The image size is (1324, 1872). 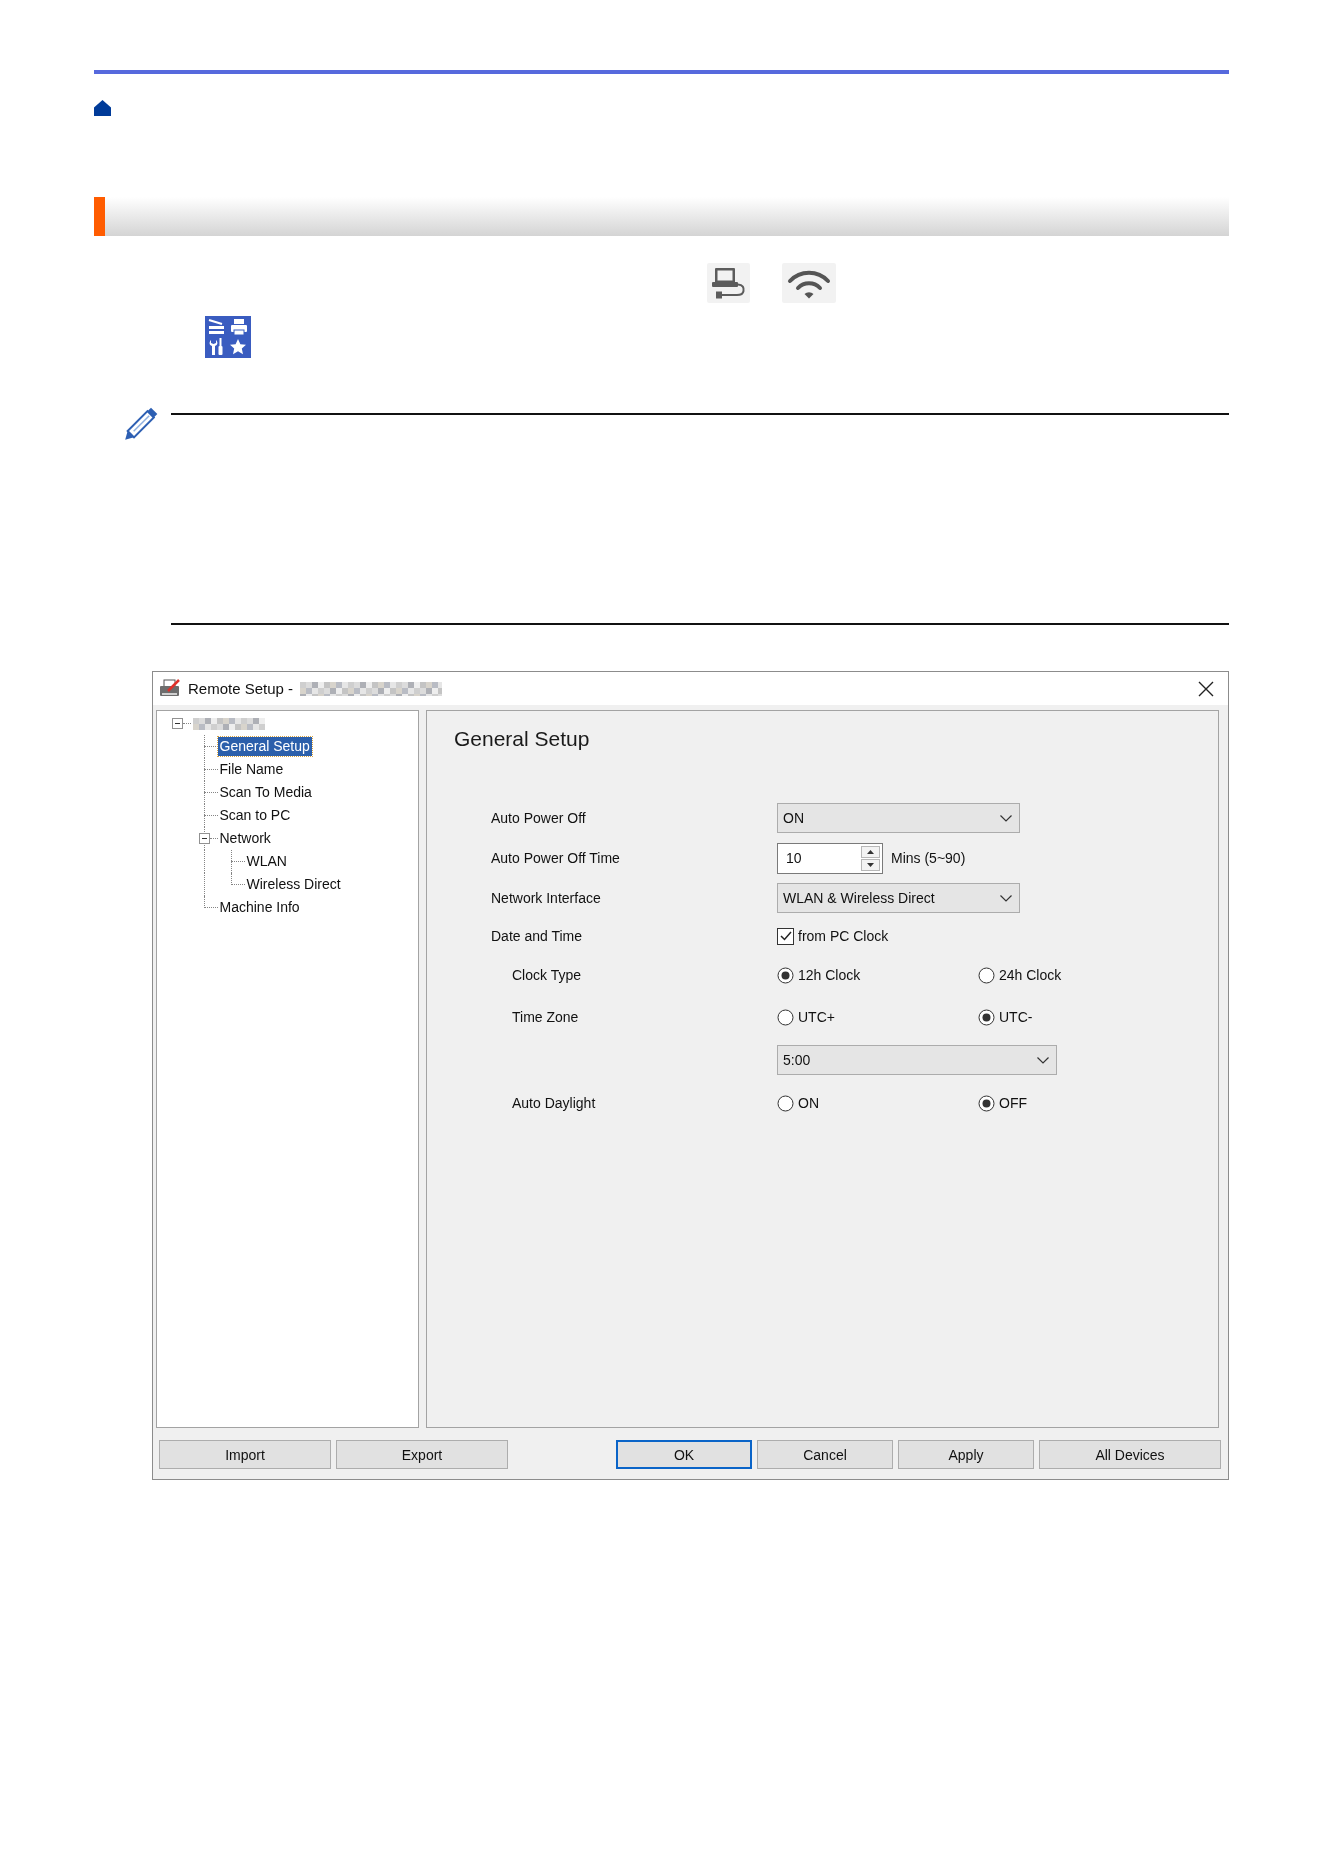 I want to click on radio-label: UTC+, so click(x=816, y=1017).